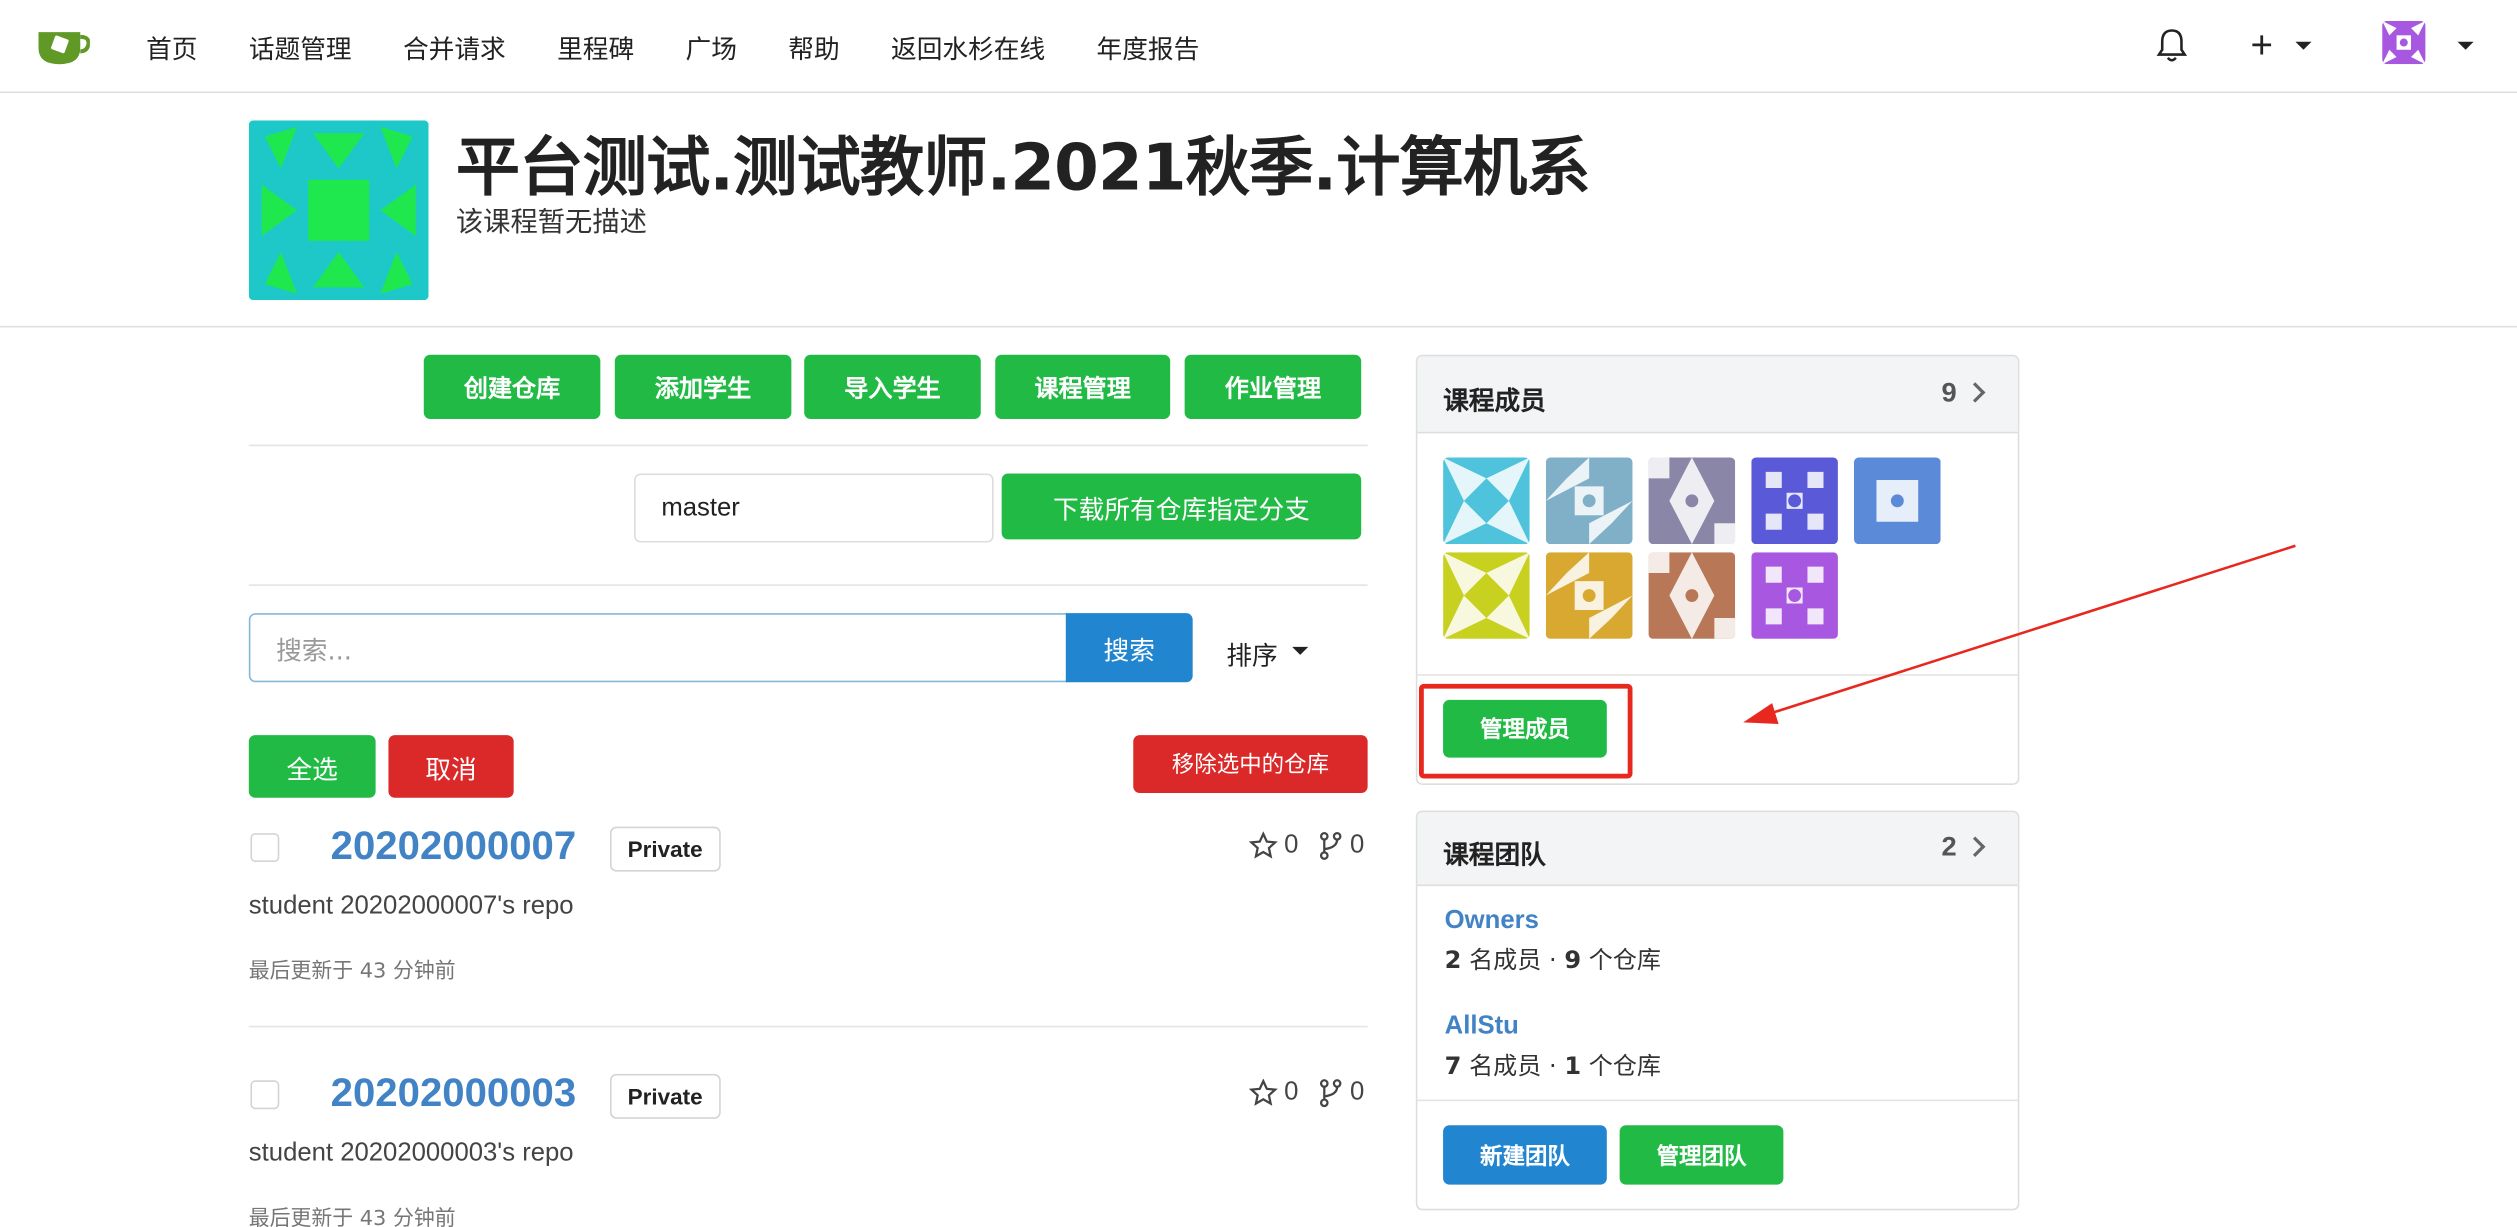  I want to click on remove-selected-repos-button: 移除选中的仓库, so click(1250, 764).